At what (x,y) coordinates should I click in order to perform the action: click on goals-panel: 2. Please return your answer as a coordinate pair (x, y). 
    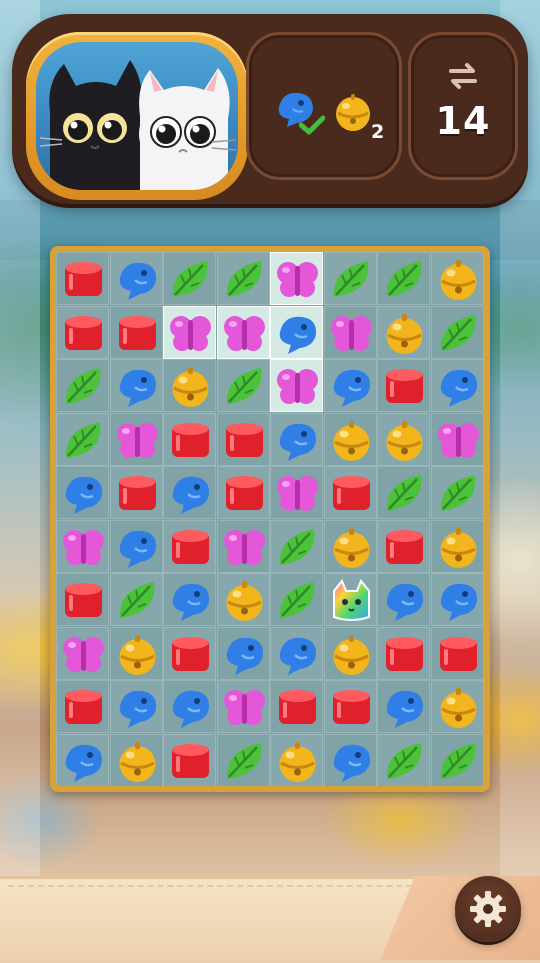
    Looking at the image, I should click on (324, 106).